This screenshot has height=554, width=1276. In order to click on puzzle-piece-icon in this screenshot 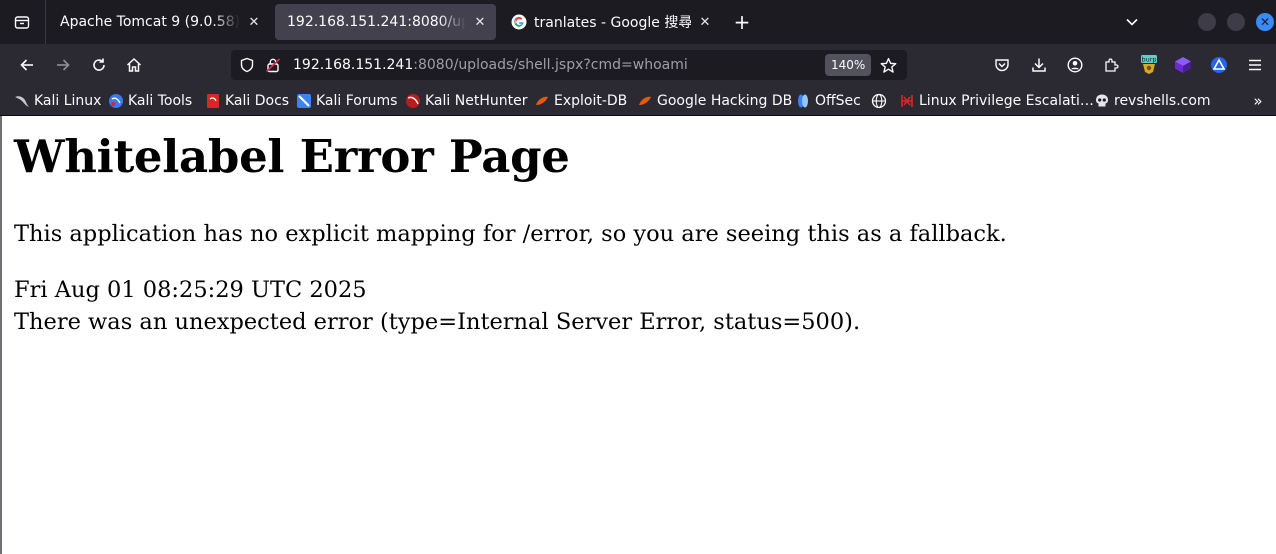, I will do `click(1112, 65)`.